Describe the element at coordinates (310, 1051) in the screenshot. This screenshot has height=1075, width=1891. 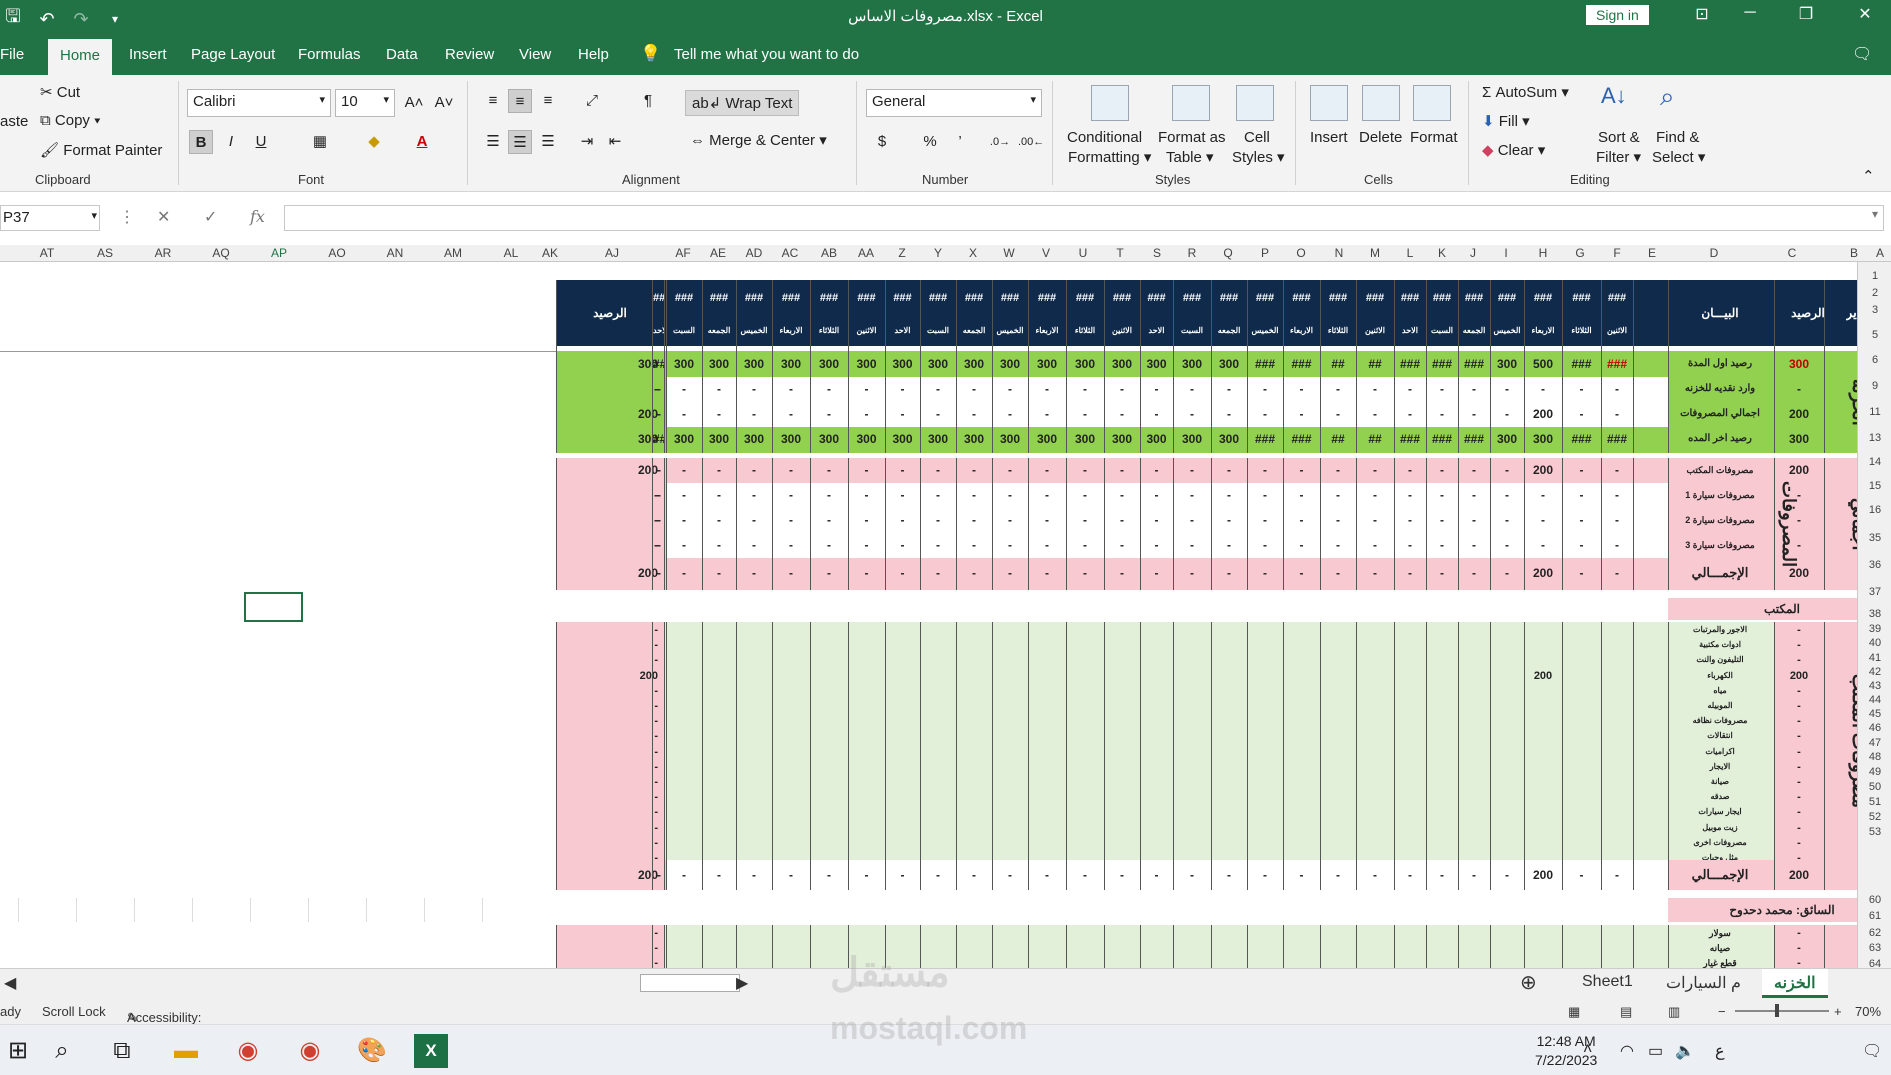
I see `chrome-profile-icon: ◉` at that location.